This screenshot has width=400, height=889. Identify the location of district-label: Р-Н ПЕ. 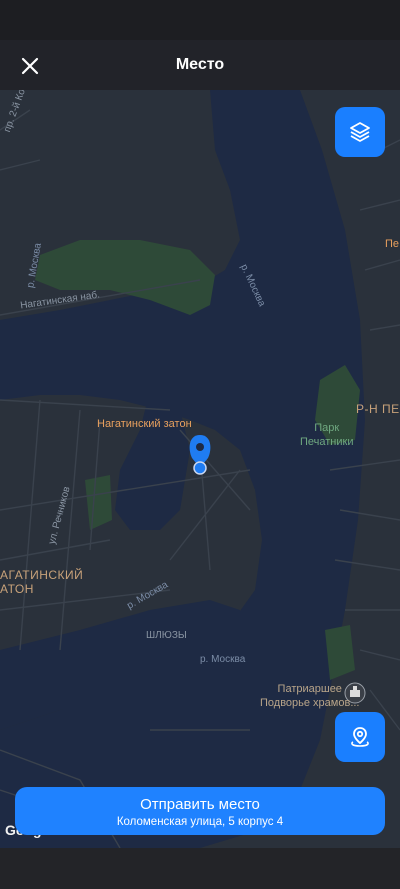
(378, 409).